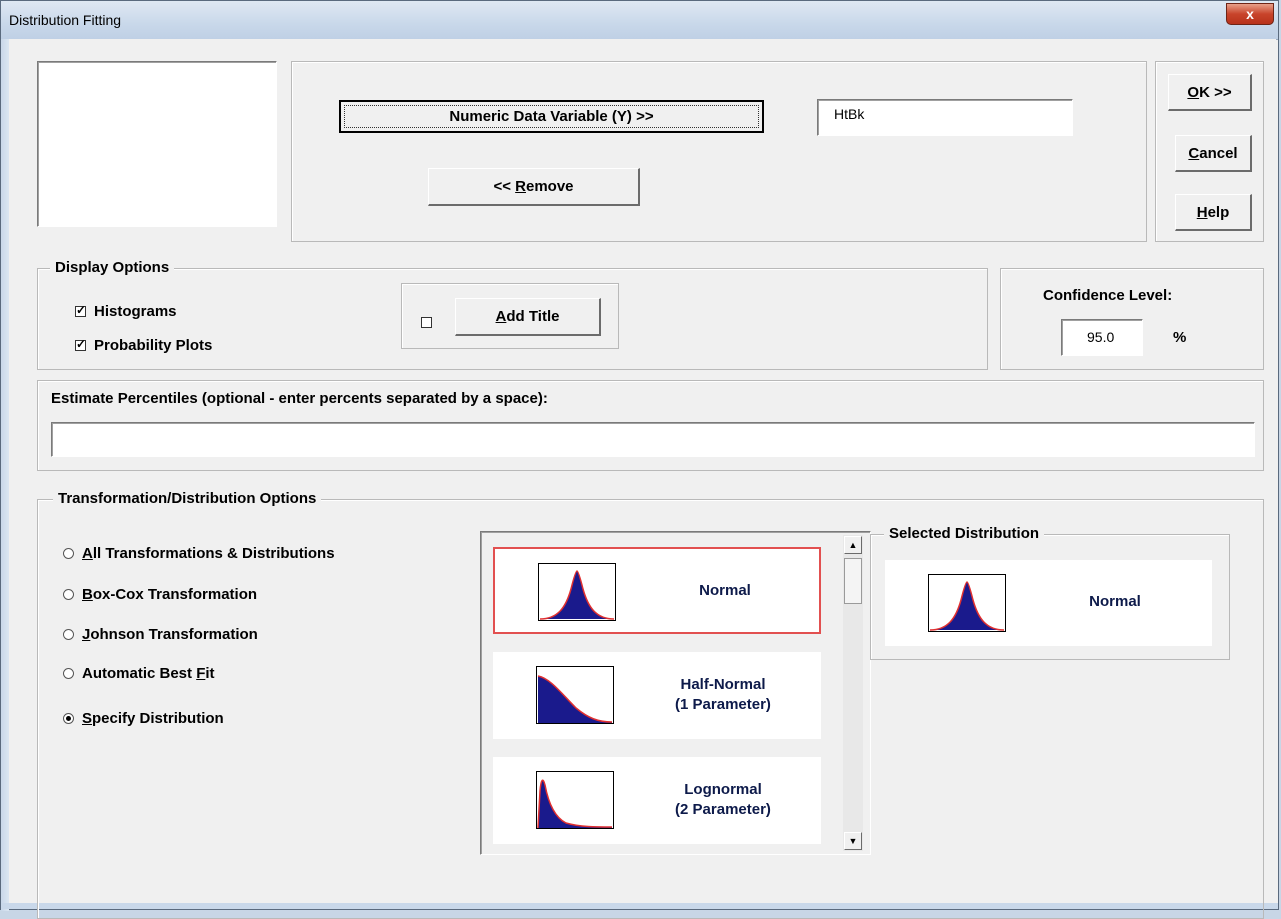  Describe the element at coordinates (1048, 603) in the screenshot. I see `selected-distribution-tile: Normal` at that location.